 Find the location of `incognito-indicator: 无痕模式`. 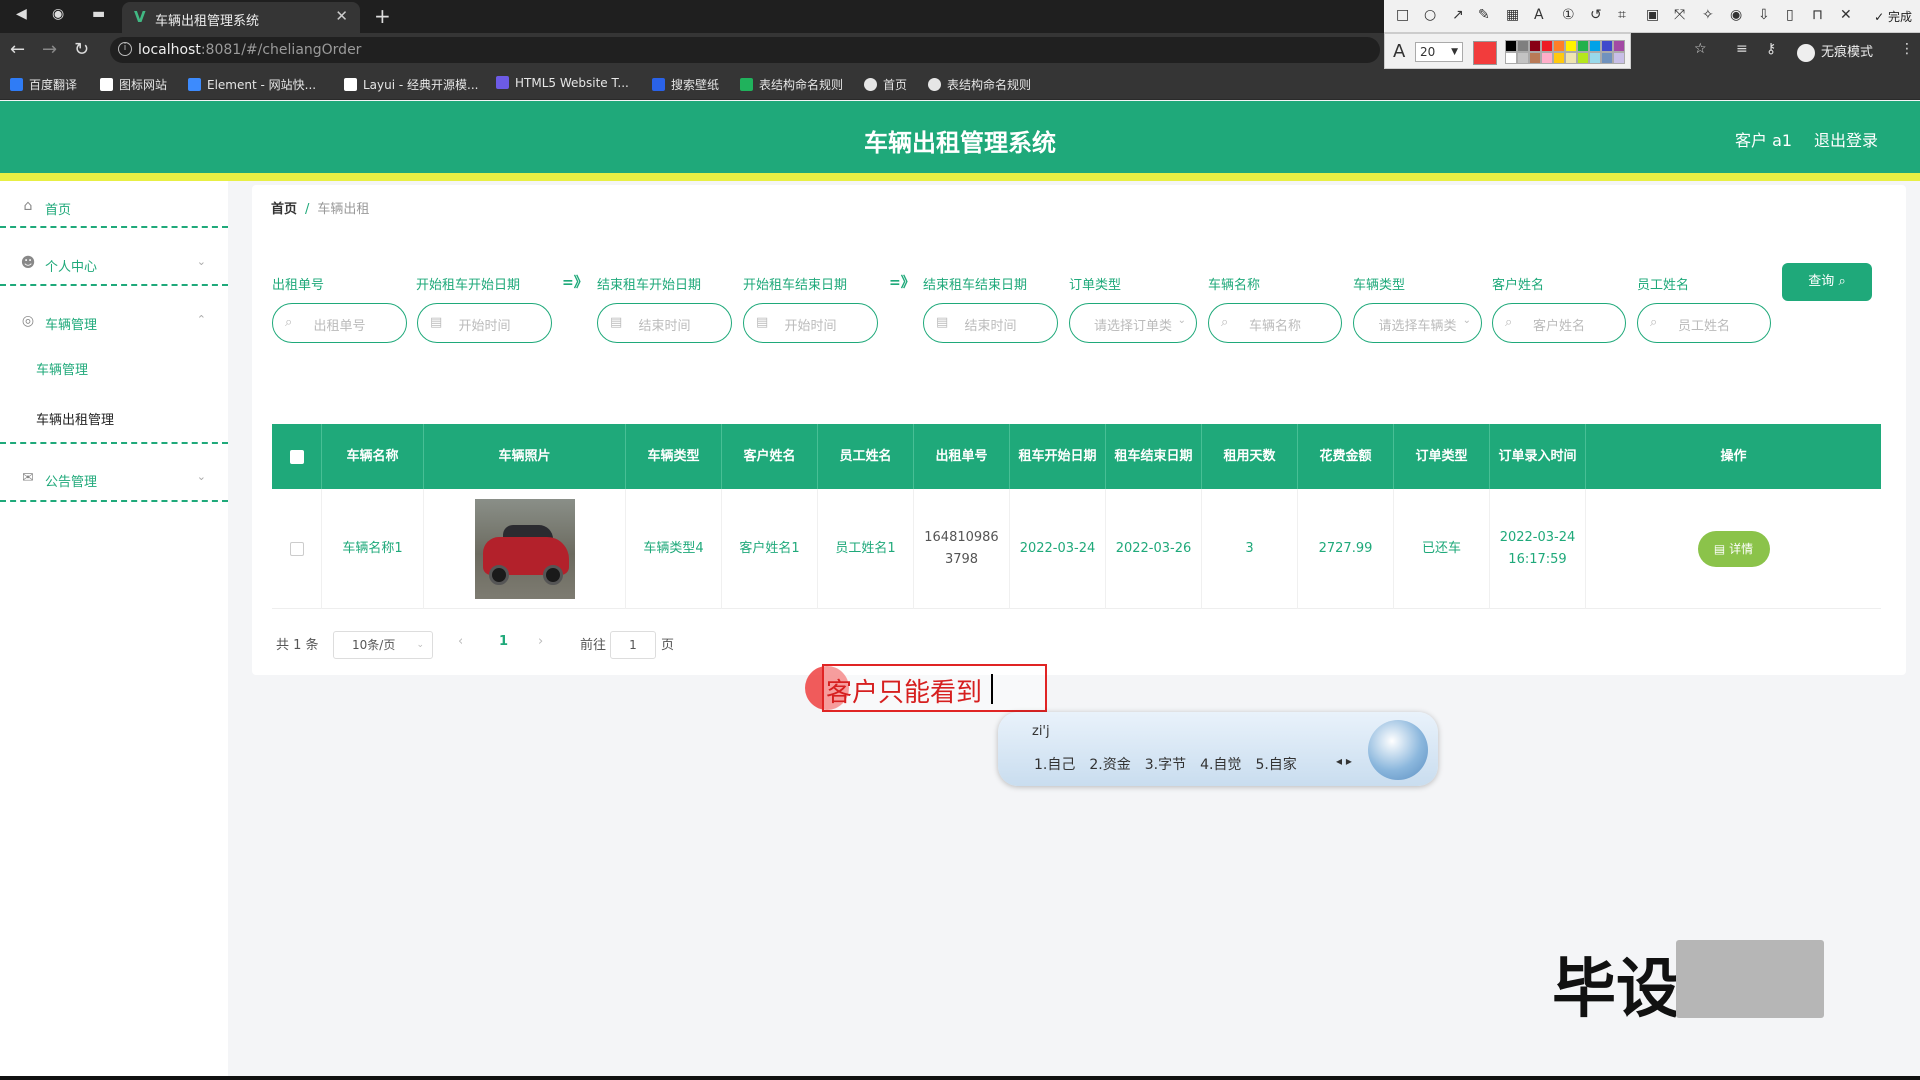

incognito-indicator: 无痕模式 is located at coordinates (1835, 51).